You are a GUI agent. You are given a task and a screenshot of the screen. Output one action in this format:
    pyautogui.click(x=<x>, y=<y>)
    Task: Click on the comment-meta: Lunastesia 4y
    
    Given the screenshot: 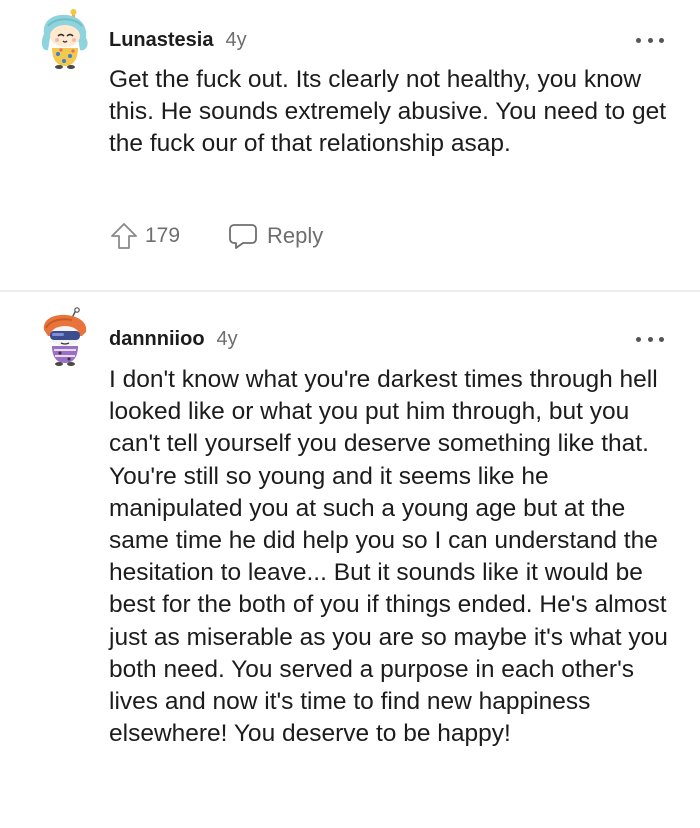 What is the action you would take?
    pyautogui.click(x=178, y=40)
    